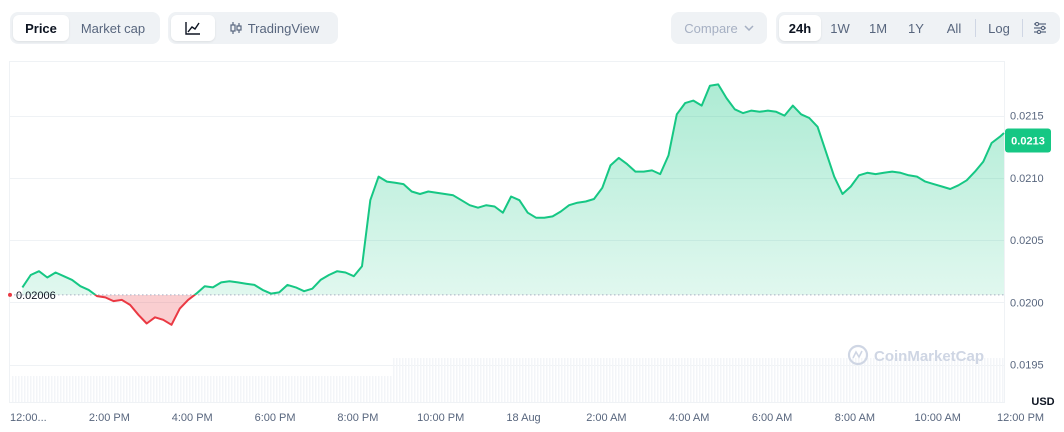 This screenshot has height=432, width=1064. Describe the element at coordinates (275, 418) in the screenshot. I see `x-tick-label: 6:00 PM` at that location.